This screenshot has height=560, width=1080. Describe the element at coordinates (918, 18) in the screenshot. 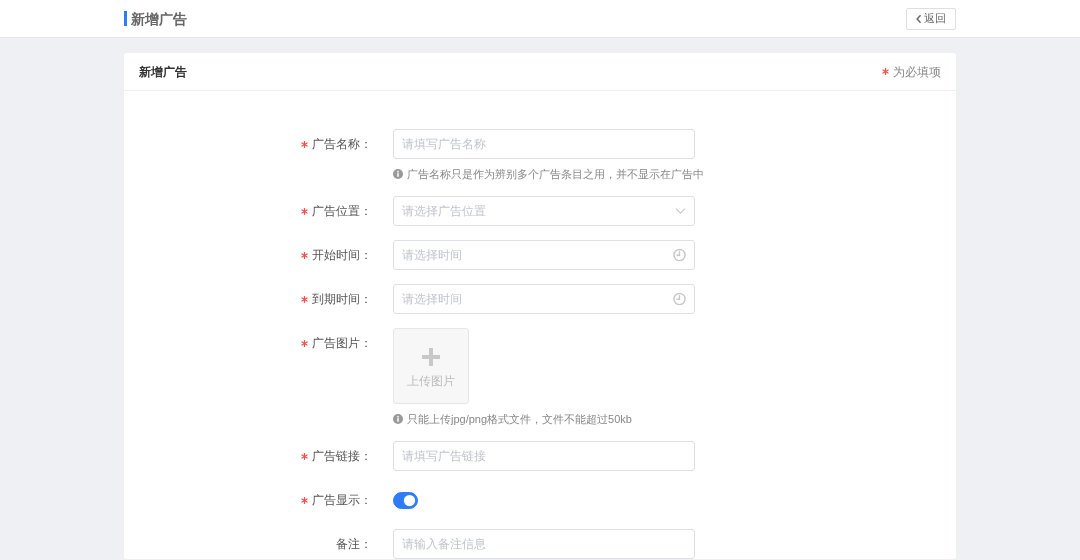

I see `chevron-left-icon` at that location.